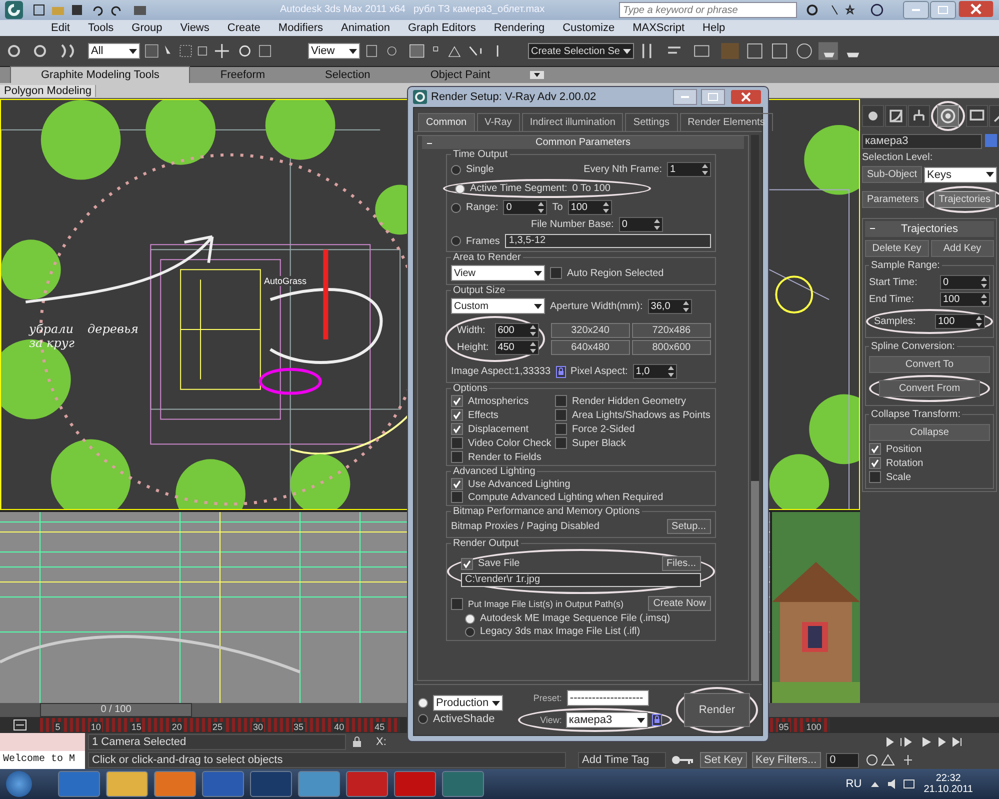 Image resolution: width=999 pixels, height=799 pixels. What do you see at coordinates (147, 28) in the screenshot?
I see `menu-item: Group` at bounding box center [147, 28].